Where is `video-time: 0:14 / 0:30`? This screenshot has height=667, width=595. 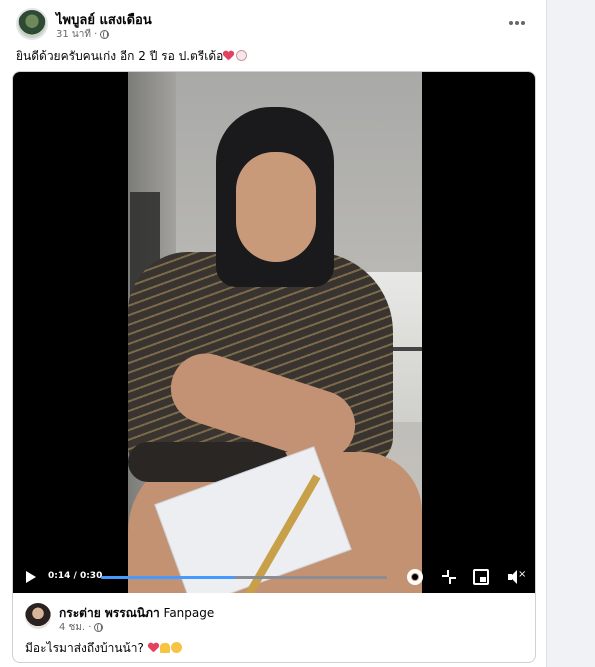 video-time: 0:14 / 0:30 is located at coordinates (75, 576).